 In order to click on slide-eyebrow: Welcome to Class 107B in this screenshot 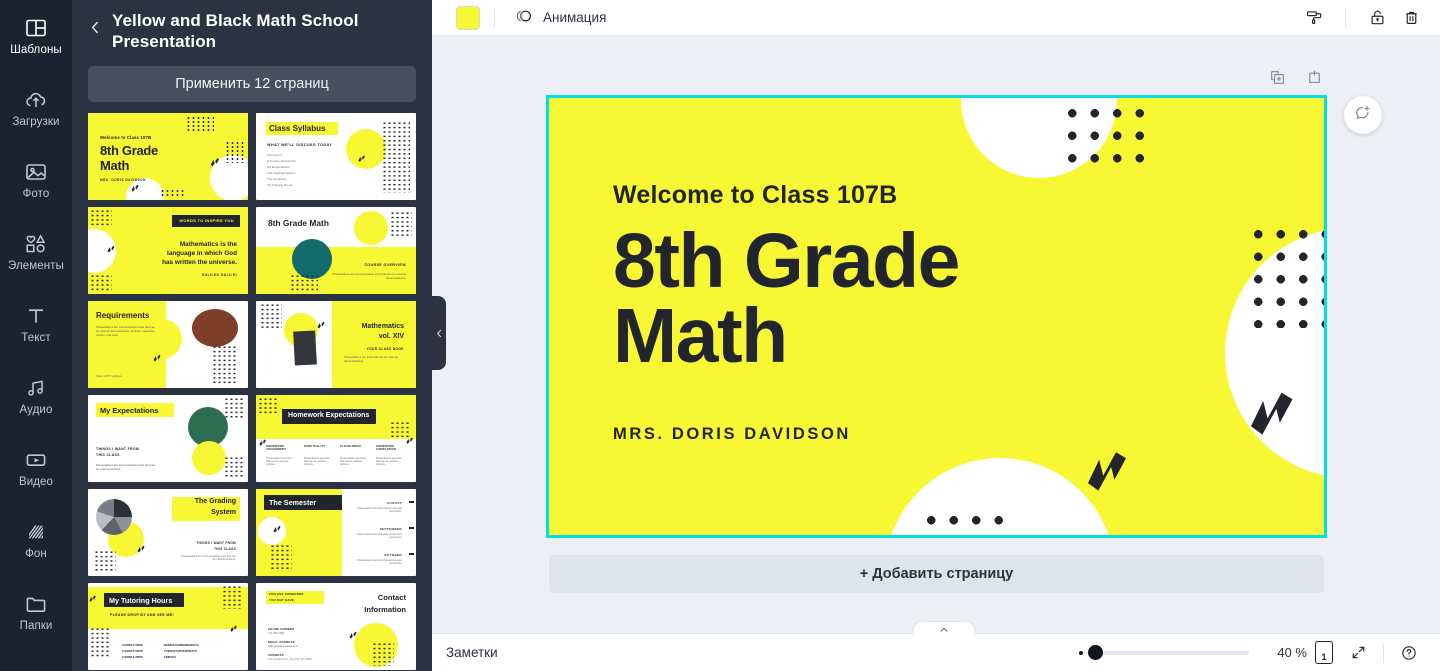, I will do `click(755, 195)`.